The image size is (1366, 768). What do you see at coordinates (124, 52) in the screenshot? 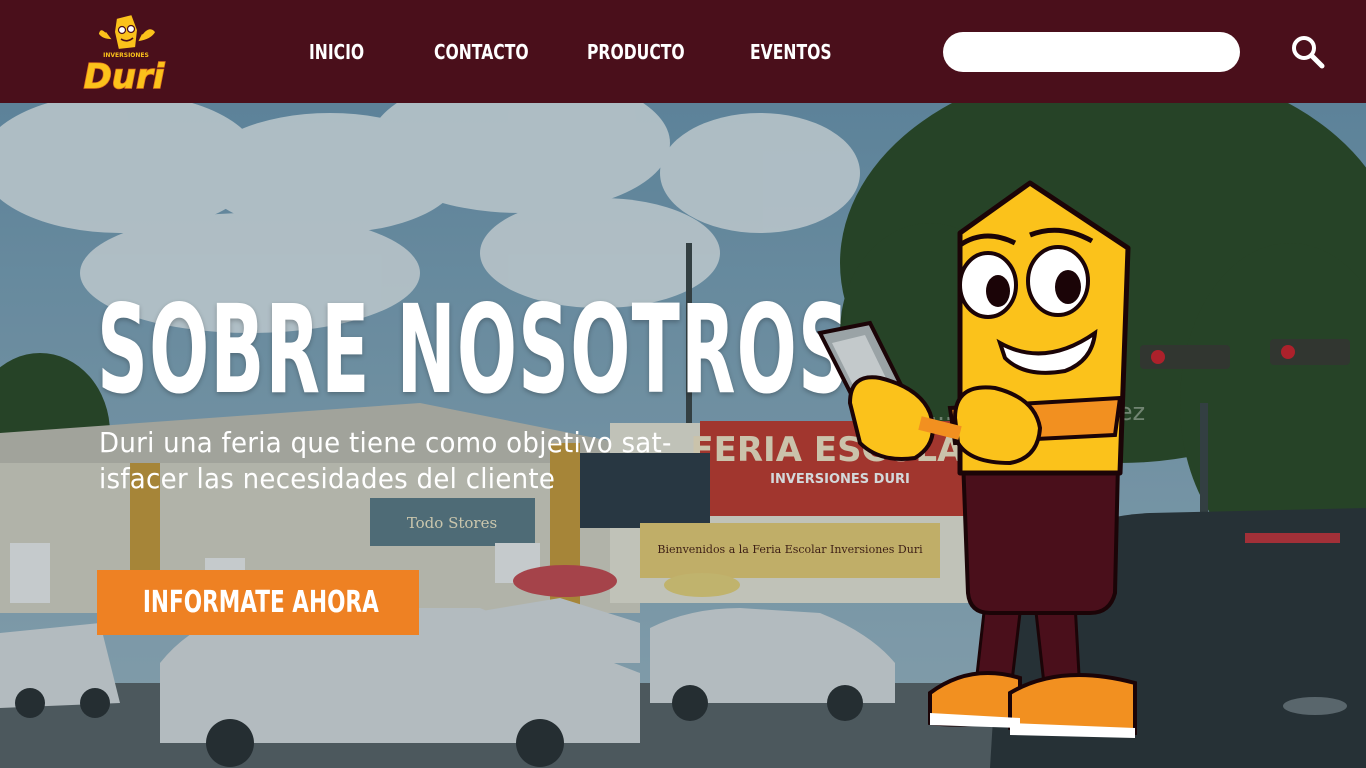
I see `duri-logo: INVERSIONES Duri` at bounding box center [124, 52].